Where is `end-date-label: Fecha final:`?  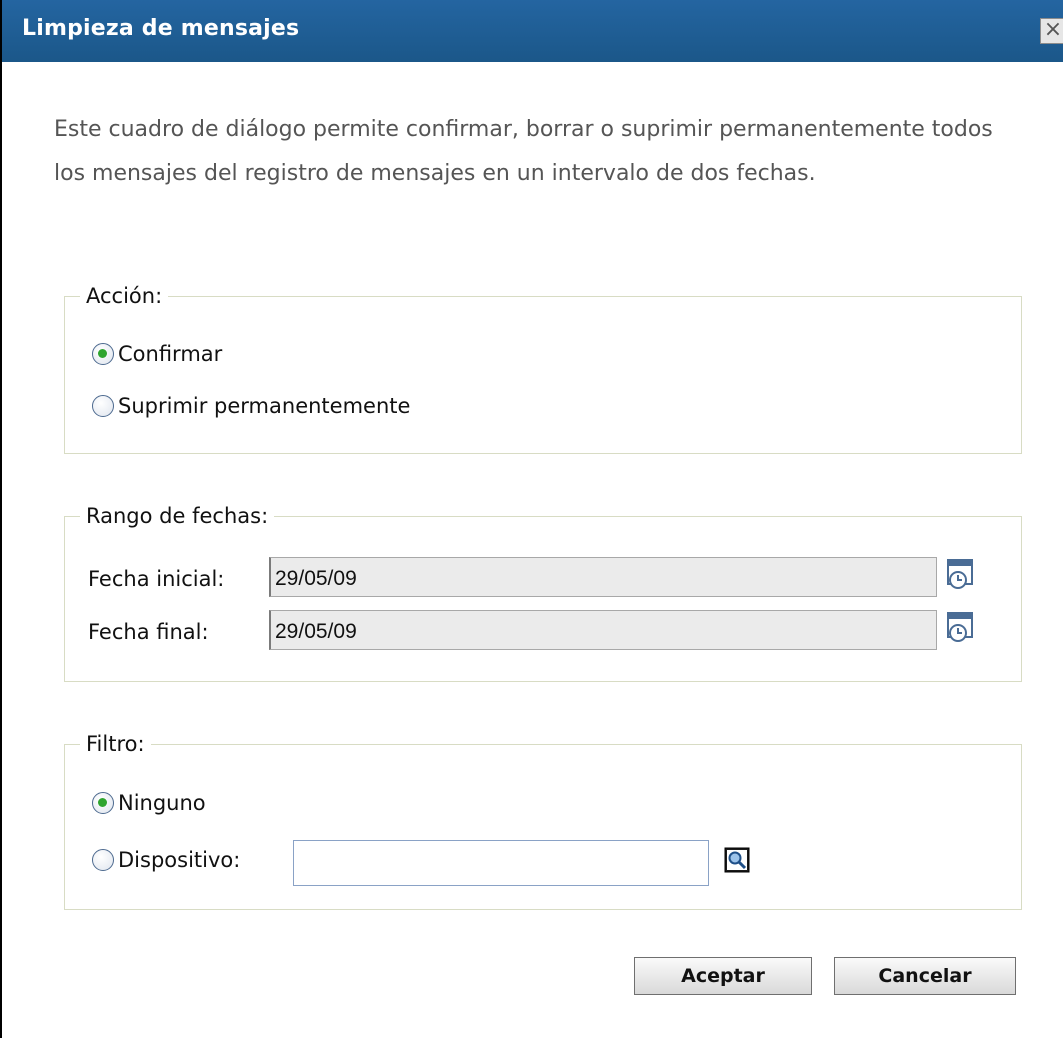
end-date-label: Fecha final: is located at coordinates (148, 632).